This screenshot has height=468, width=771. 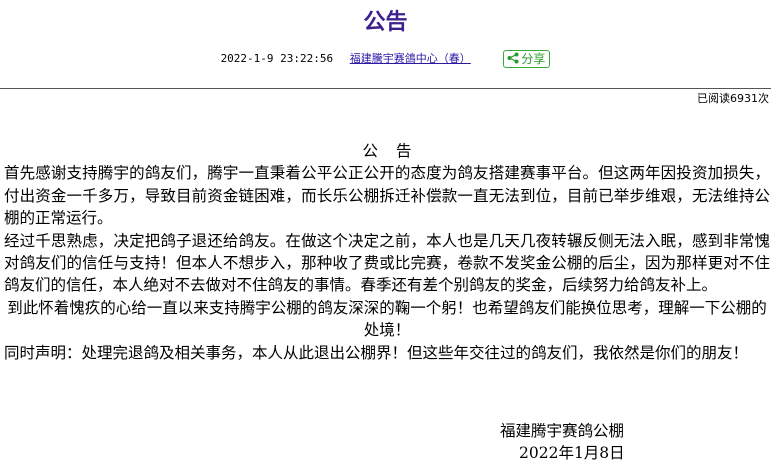 I want to click on share-label: 分享, so click(x=533, y=59).